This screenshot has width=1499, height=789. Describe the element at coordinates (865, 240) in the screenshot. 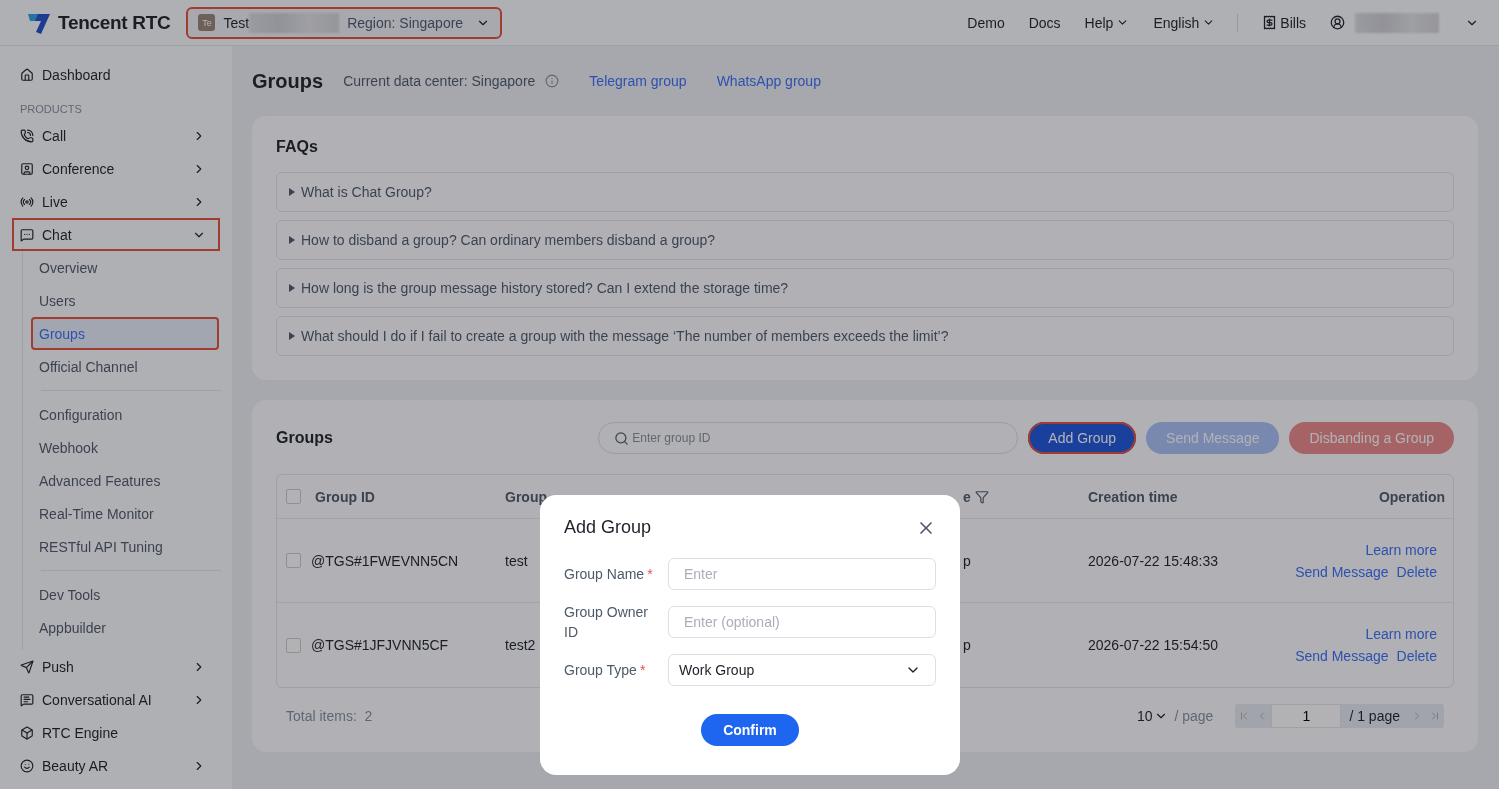

I see `faq-item: How to disband a group? Can ordinary members disband a group?` at that location.